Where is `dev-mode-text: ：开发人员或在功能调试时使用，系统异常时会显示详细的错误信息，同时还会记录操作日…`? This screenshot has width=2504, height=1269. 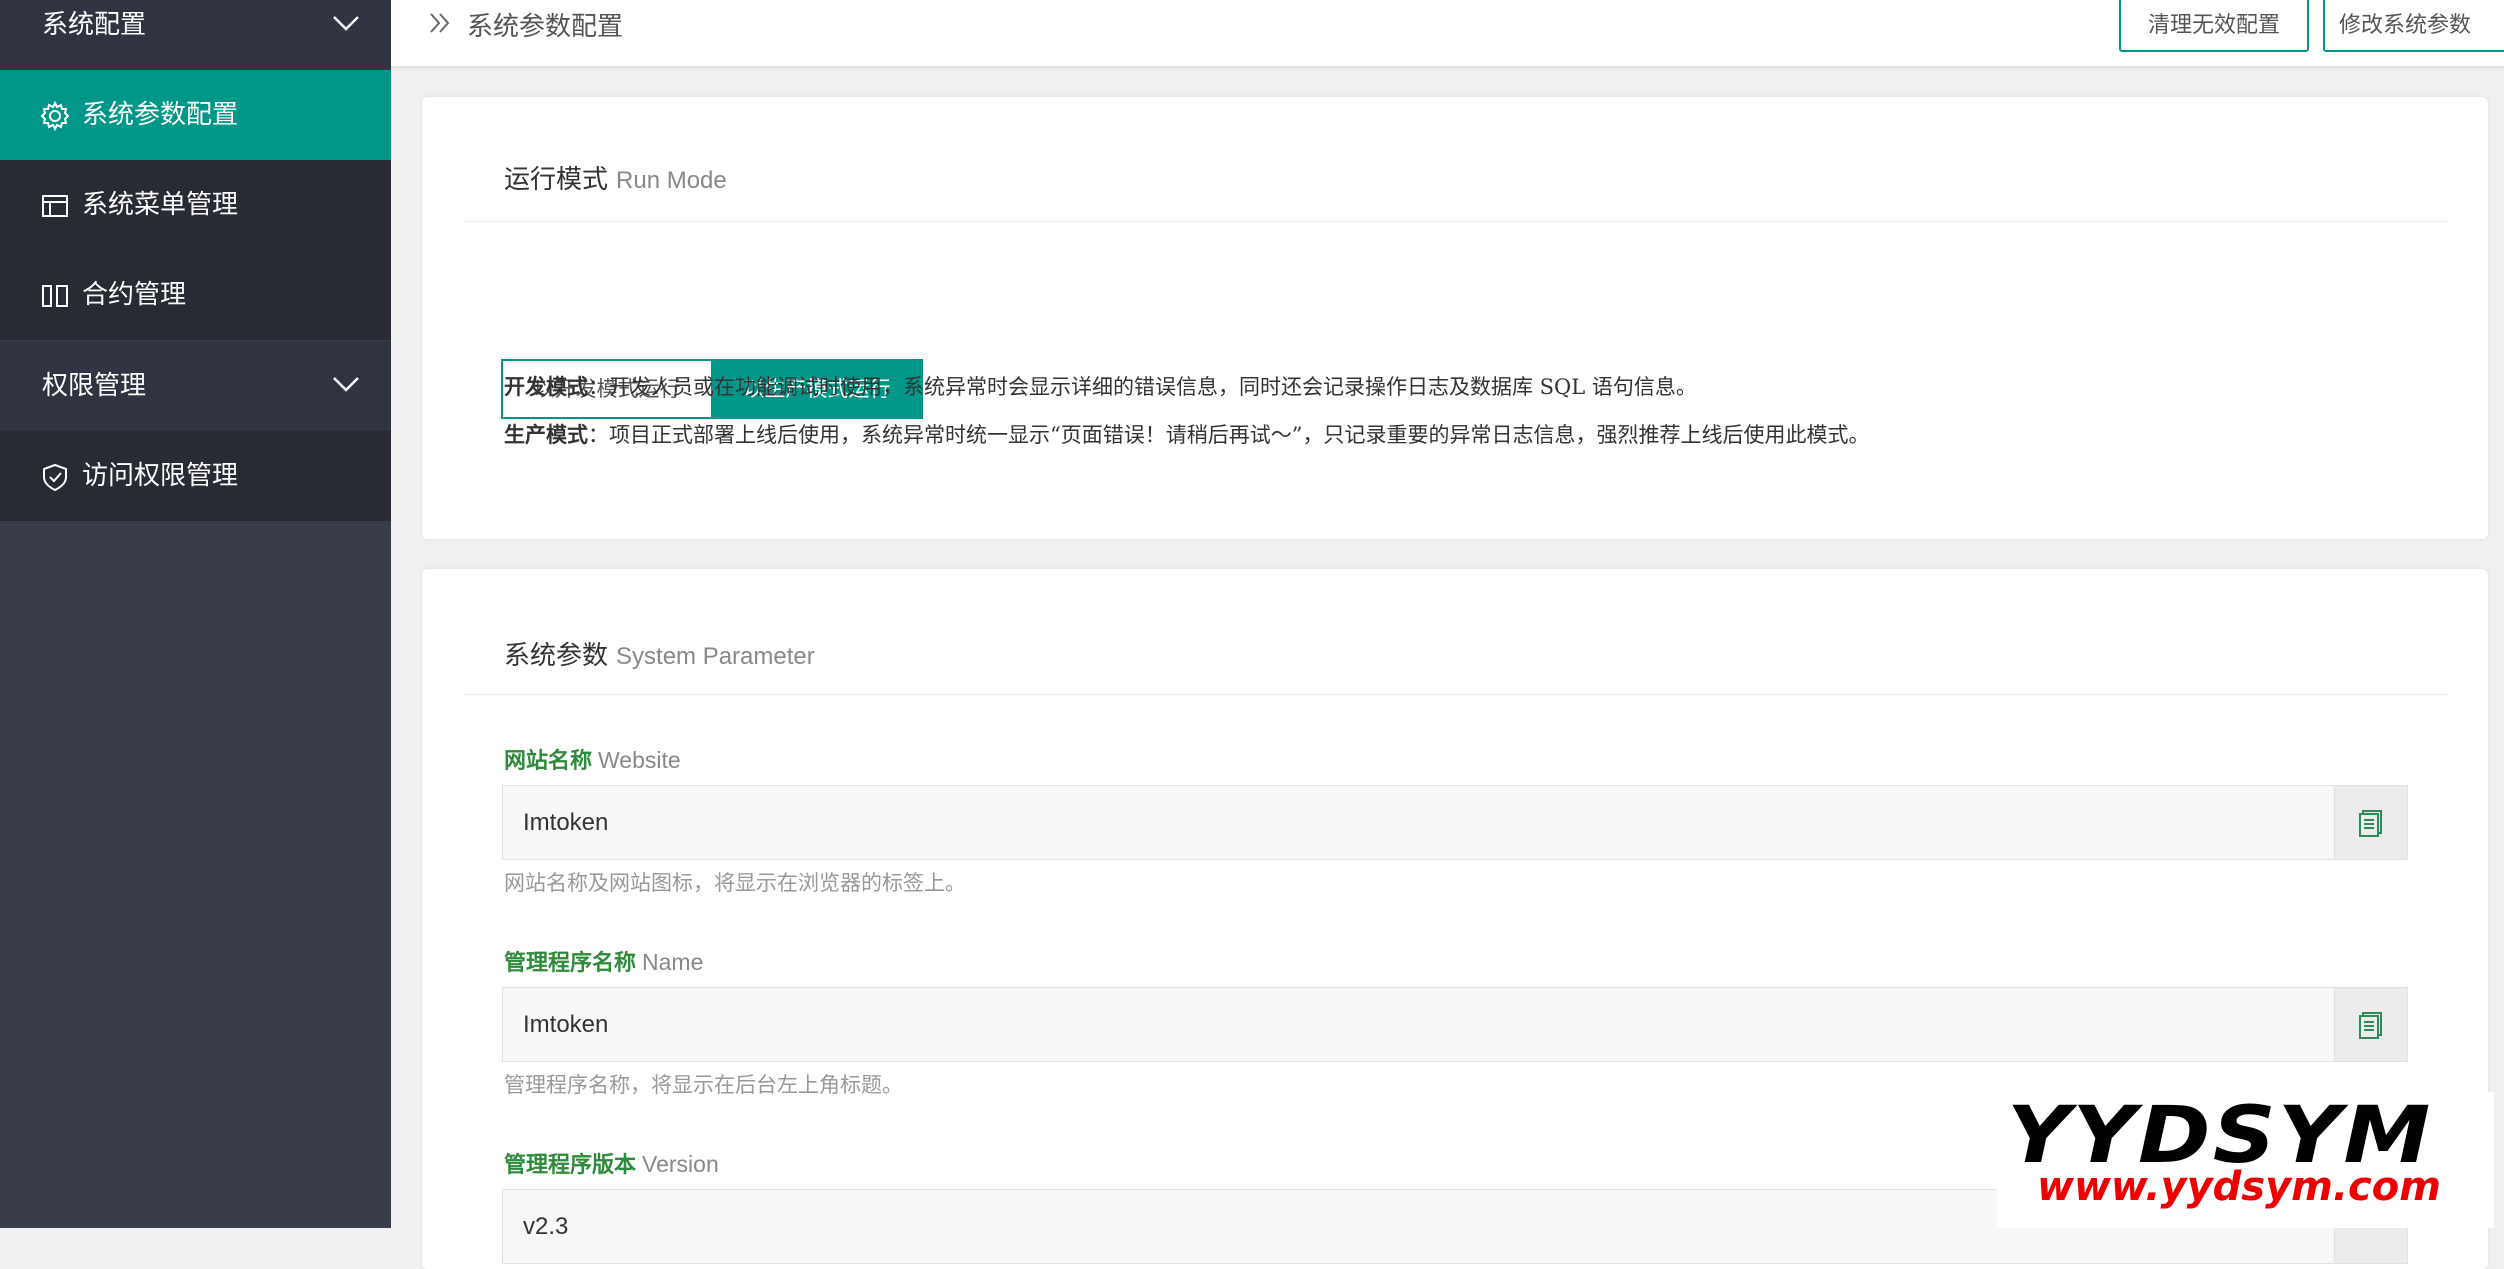 dev-mode-text: ：开发人员或在功能调试时使用，系统异常时会显示详细的错误信息，同时还会记录操作日… is located at coordinates (1142, 387).